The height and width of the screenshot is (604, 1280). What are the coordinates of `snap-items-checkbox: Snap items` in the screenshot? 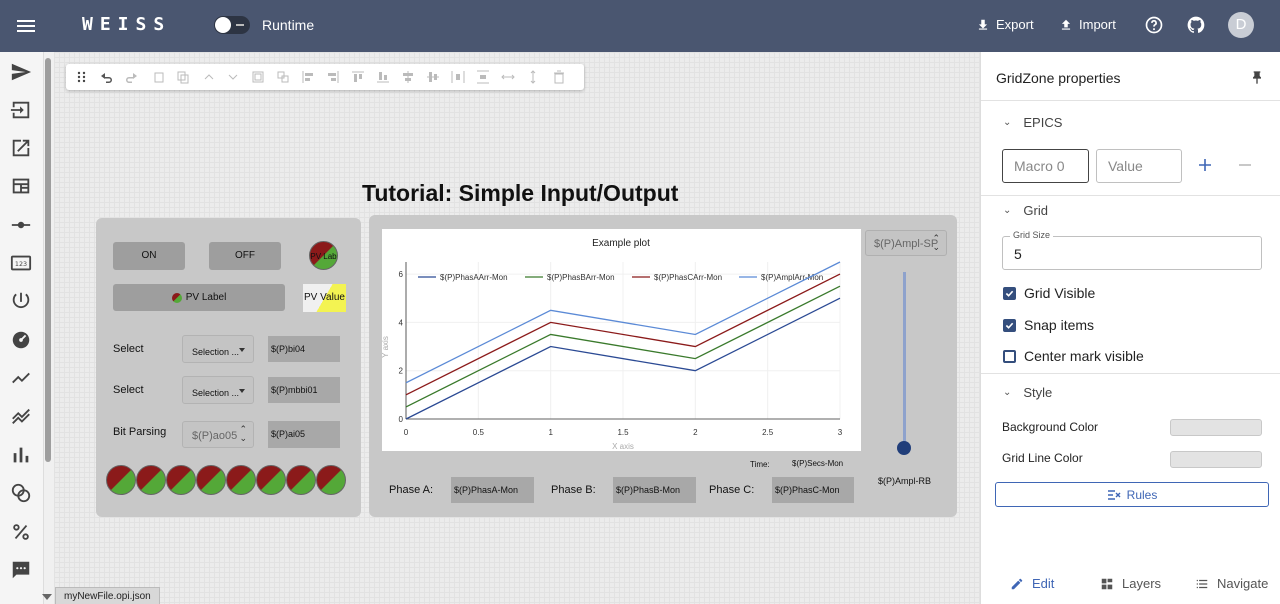 It's located at (1048, 325).